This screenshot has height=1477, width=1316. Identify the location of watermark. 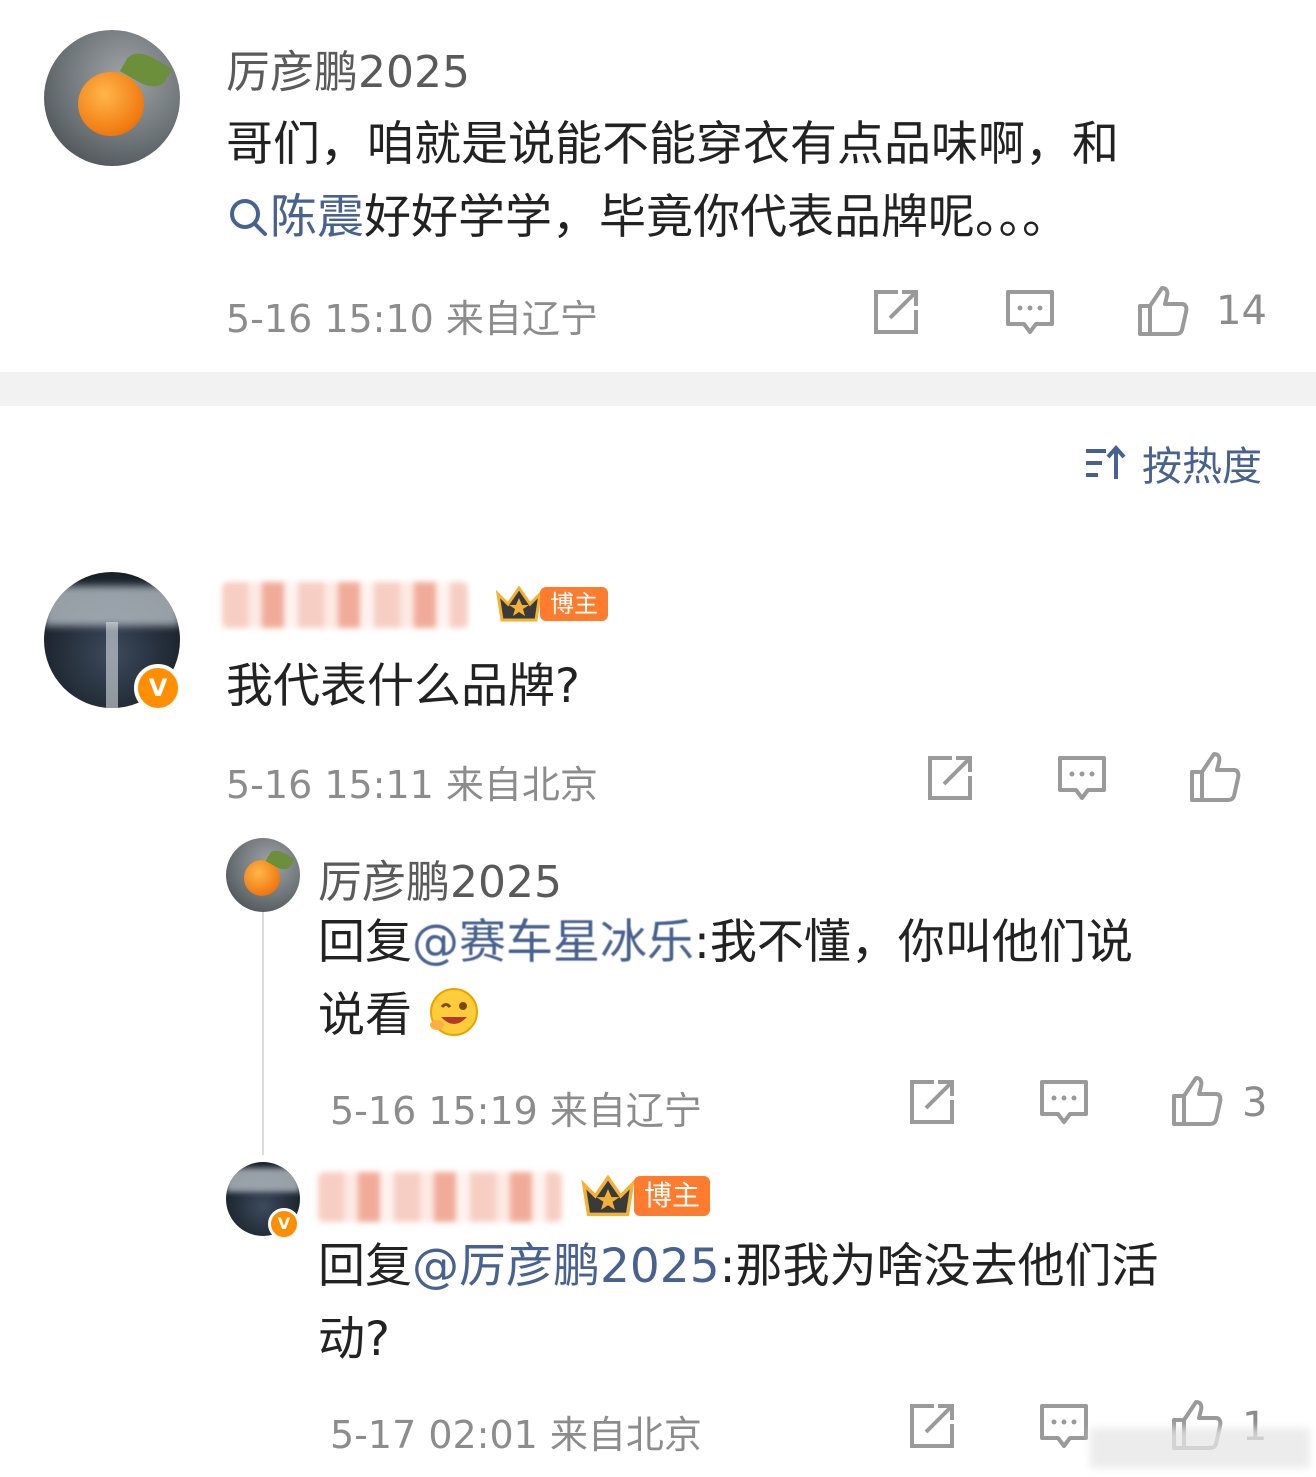
(1200, 1448).